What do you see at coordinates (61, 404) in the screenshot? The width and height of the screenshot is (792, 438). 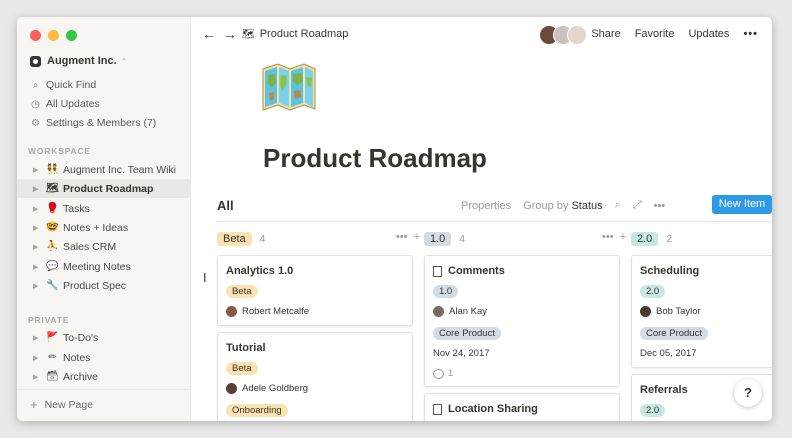 I see `new-page-button: + New Page` at bounding box center [61, 404].